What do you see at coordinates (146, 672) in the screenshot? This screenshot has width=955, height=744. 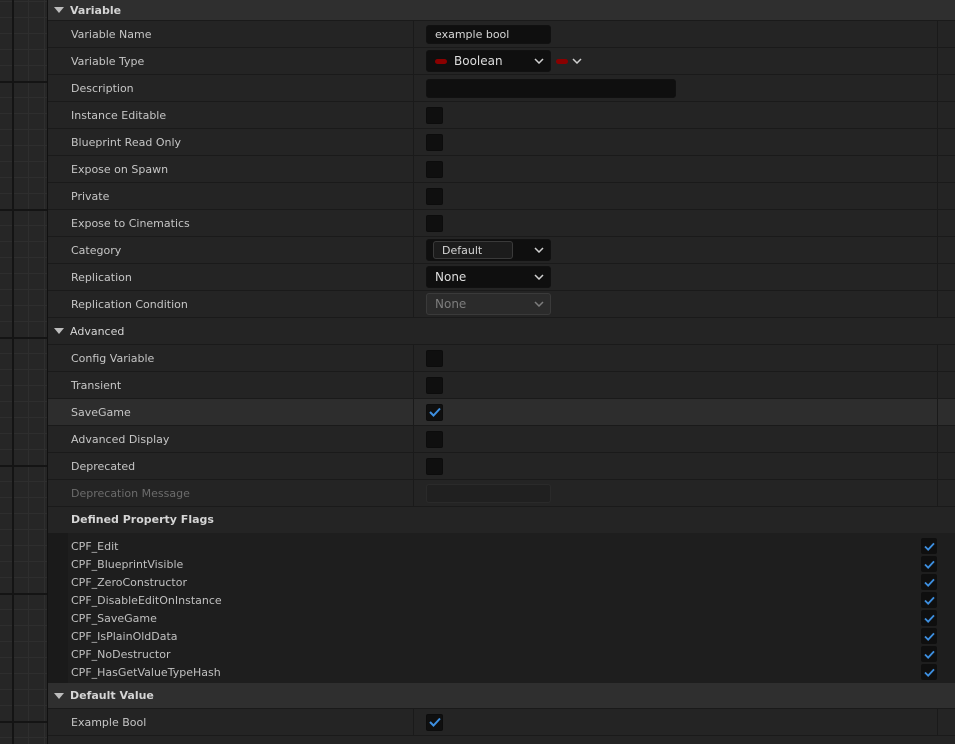 I see `flag-name: CPF_HasGetValueTypeHash` at bounding box center [146, 672].